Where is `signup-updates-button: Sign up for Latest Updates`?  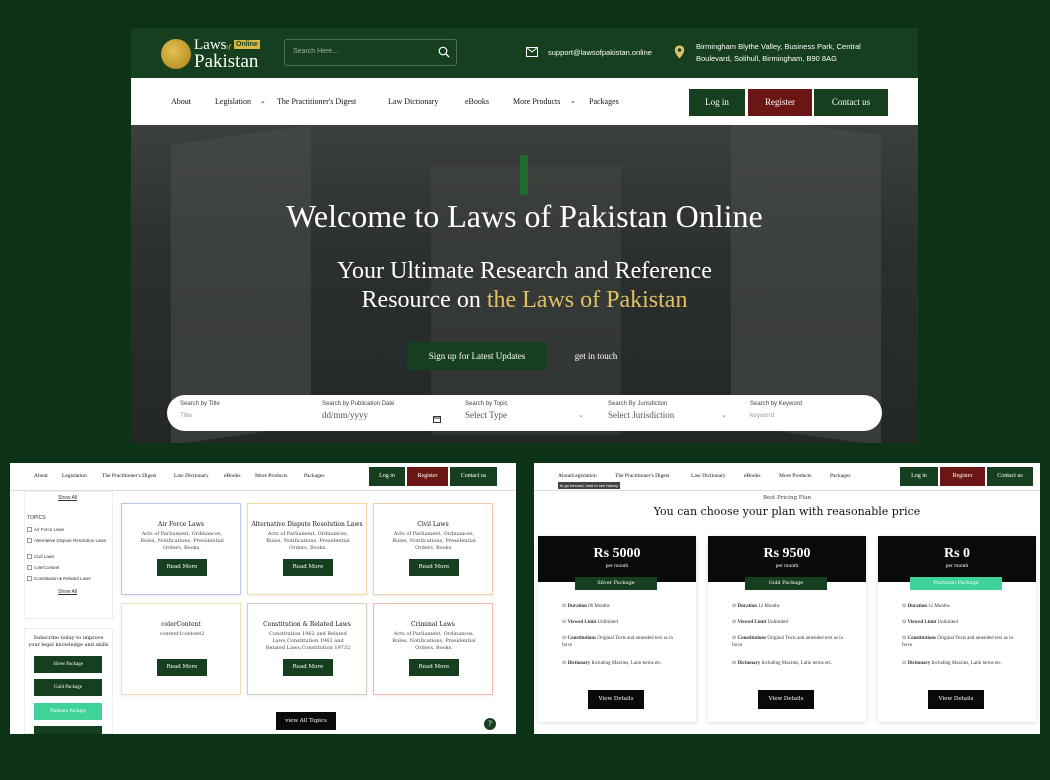
signup-updates-button: Sign up for Latest Updates is located at coordinates (477, 356).